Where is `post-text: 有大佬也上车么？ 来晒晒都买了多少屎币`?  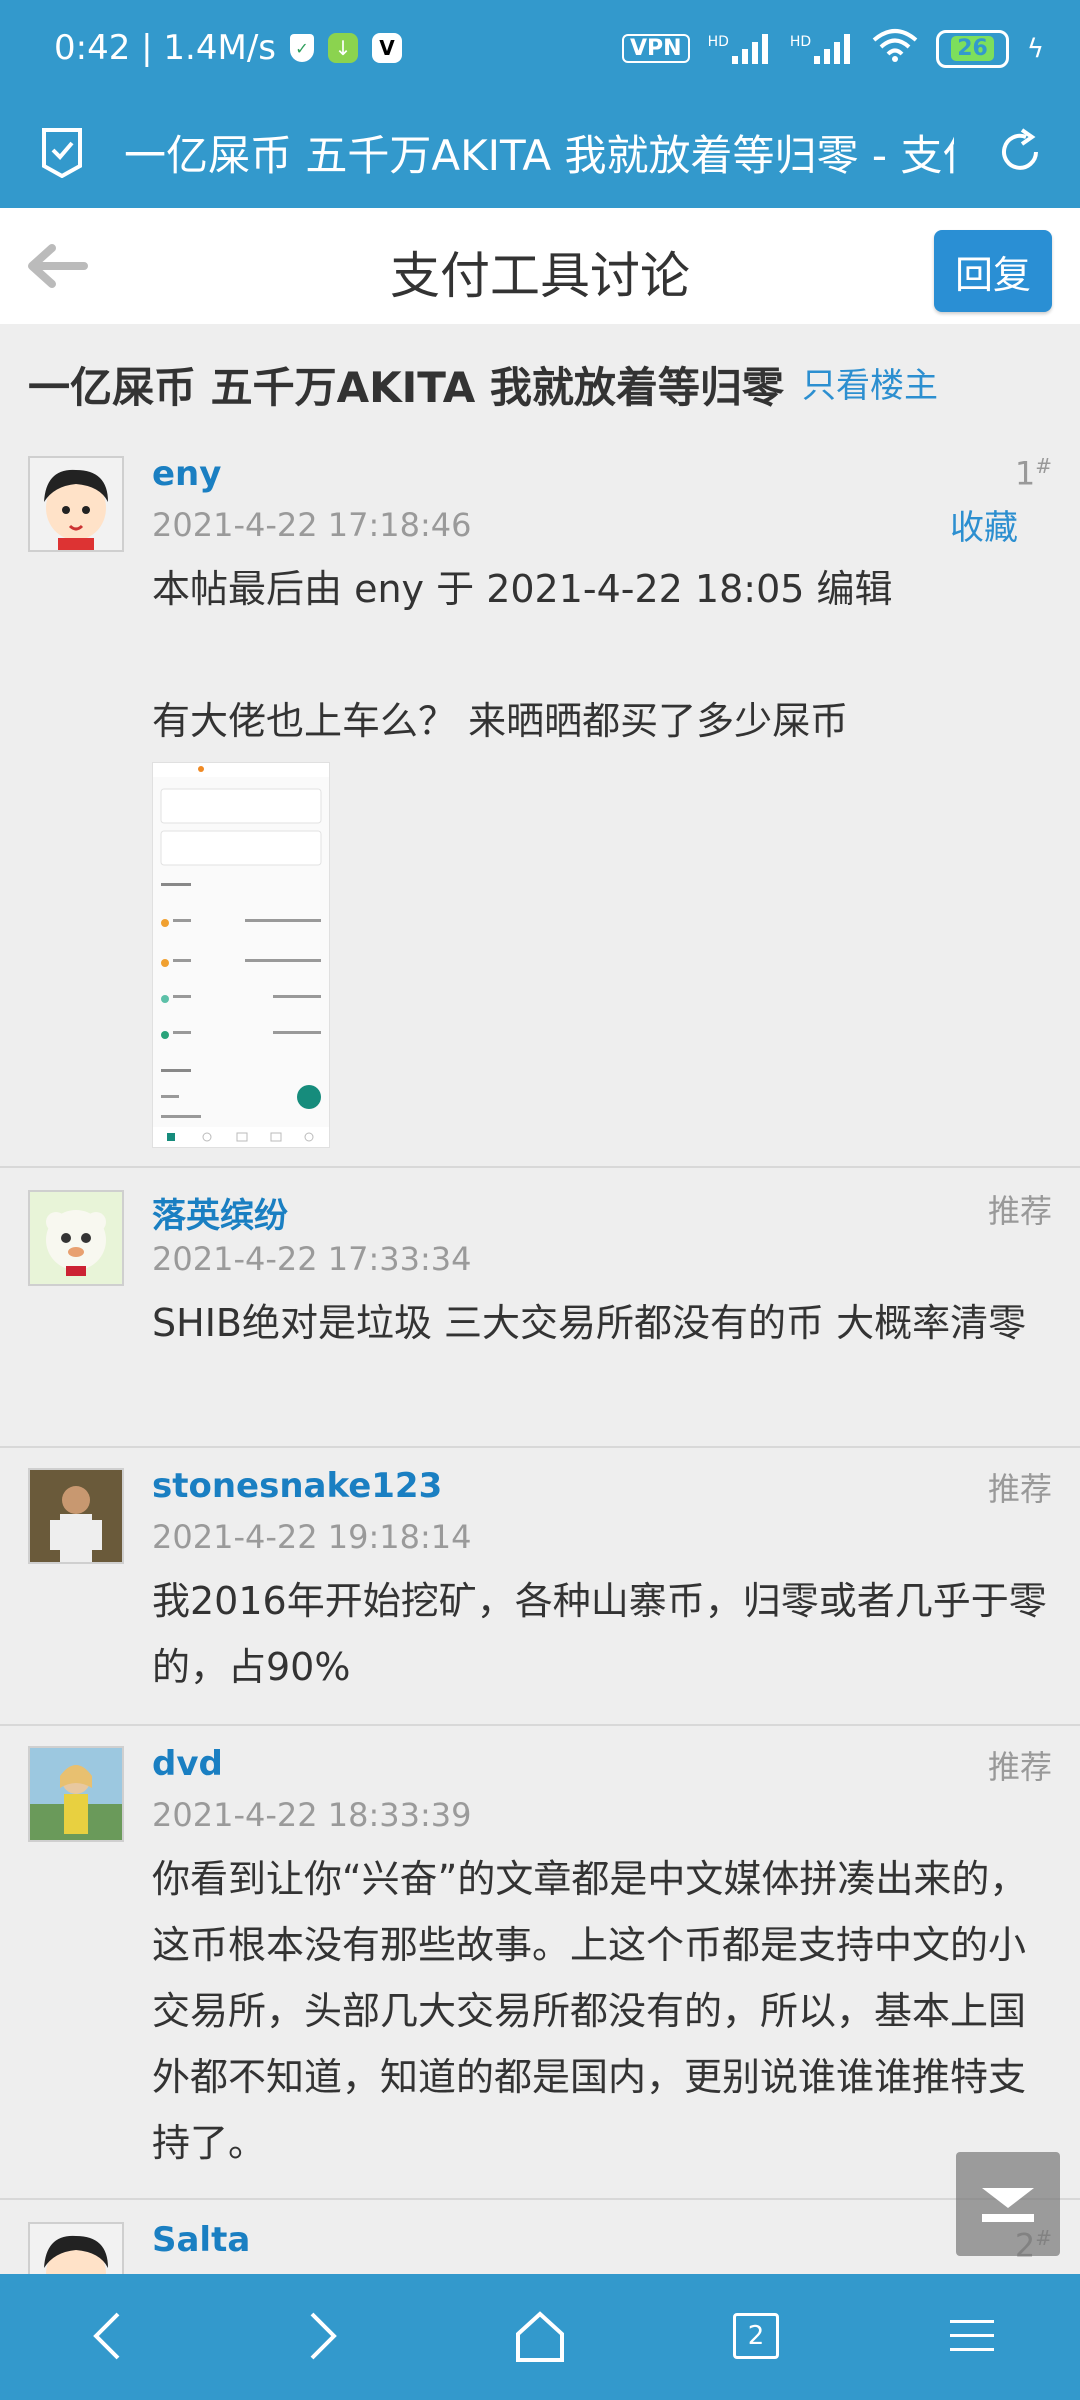 post-text: 有大佬也上车么？ 来晒晒都买了多少屎币 is located at coordinates (500, 721).